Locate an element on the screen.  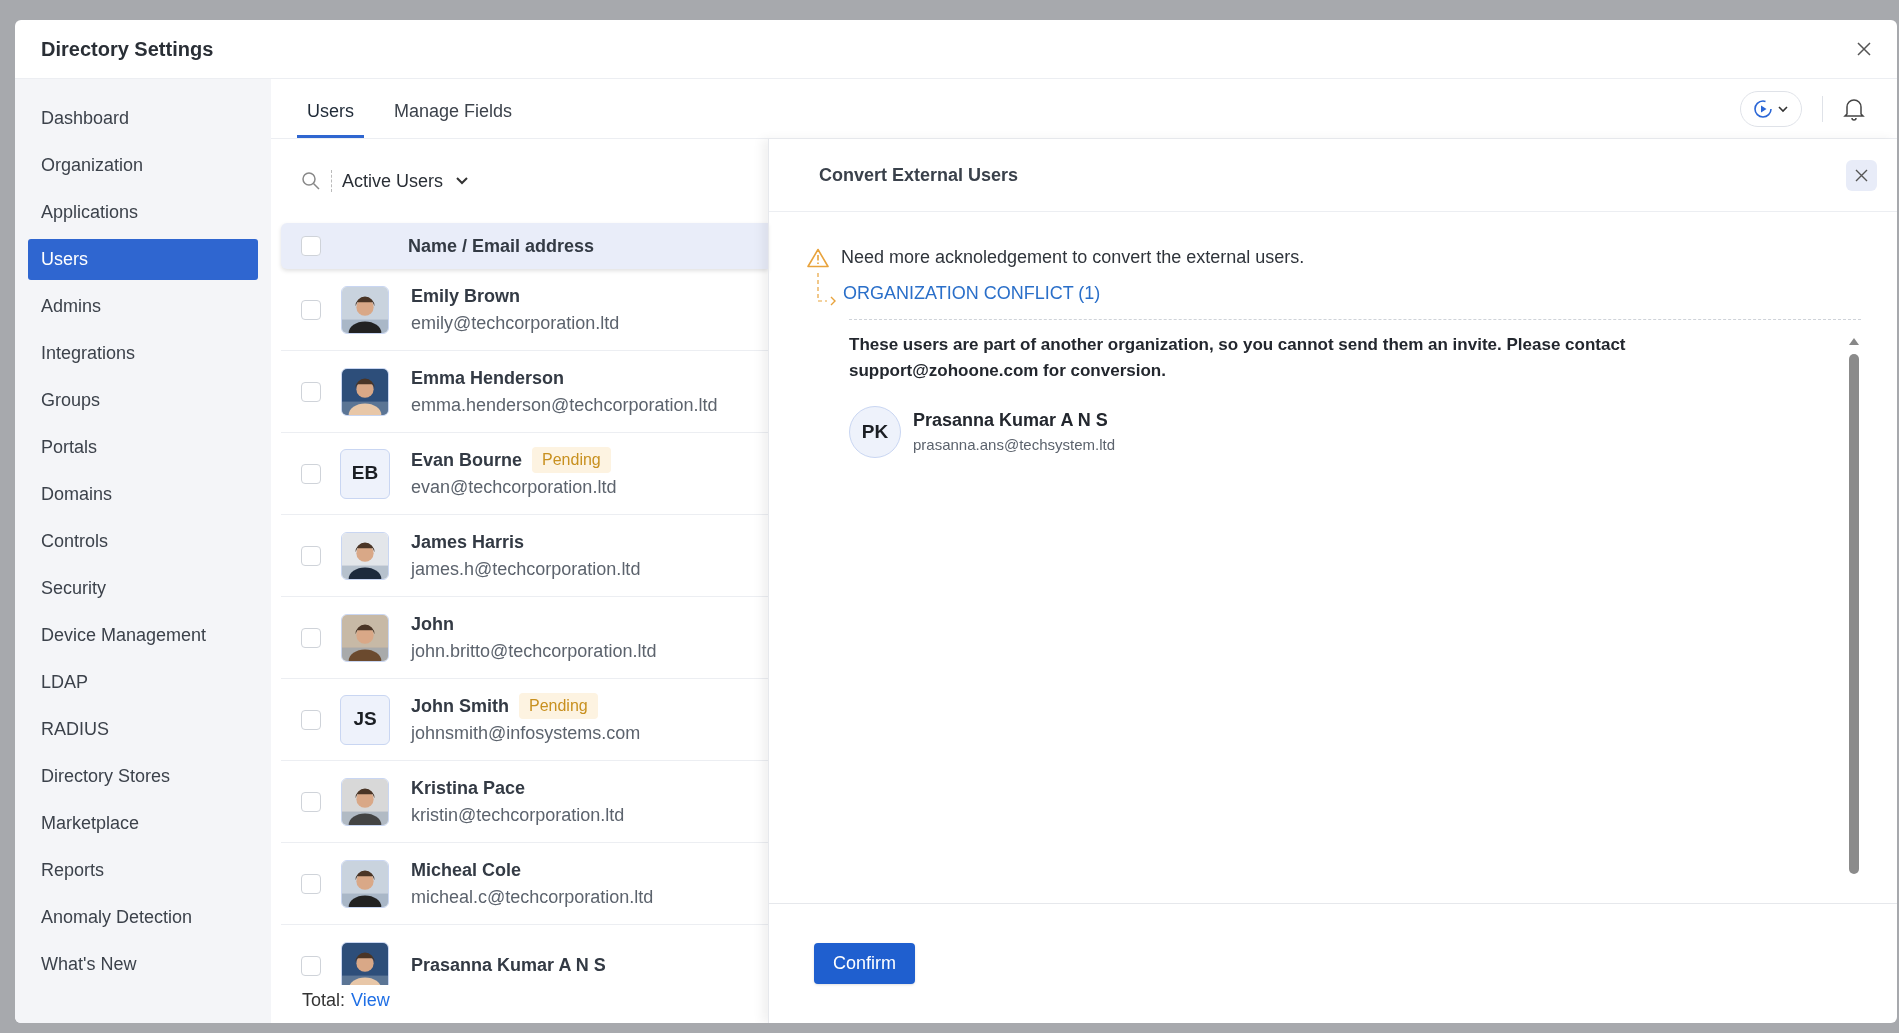
user-email: emma.henderson@techcorporation.ltd is located at coordinates (564, 405).